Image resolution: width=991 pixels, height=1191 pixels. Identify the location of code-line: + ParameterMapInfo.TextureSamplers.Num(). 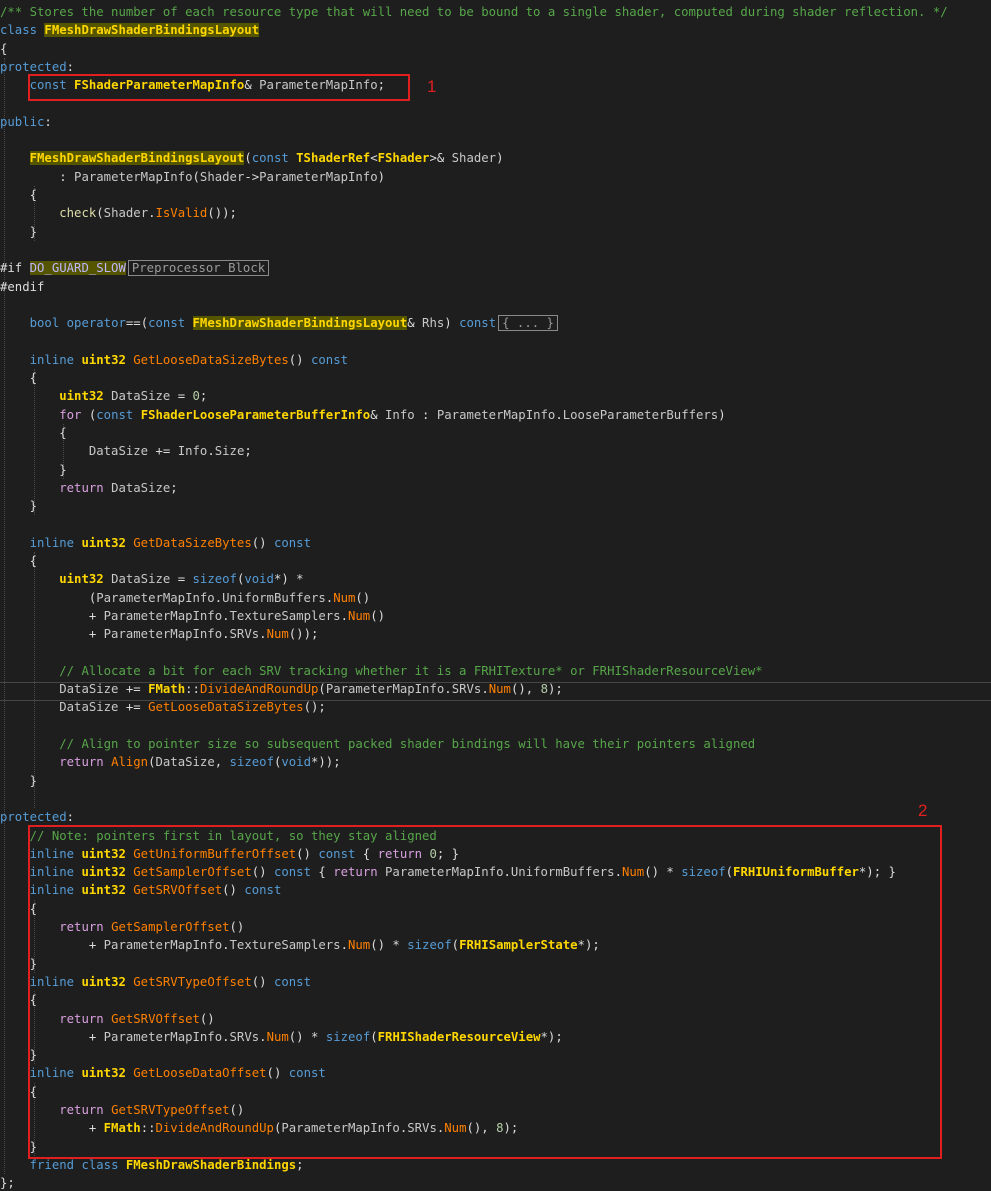
(192, 616).